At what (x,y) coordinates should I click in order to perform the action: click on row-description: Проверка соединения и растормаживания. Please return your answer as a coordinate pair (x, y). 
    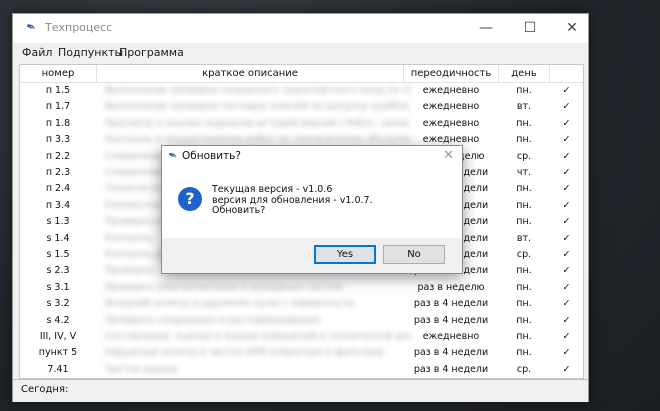
    Looking at the image, I should click on (212, 320).